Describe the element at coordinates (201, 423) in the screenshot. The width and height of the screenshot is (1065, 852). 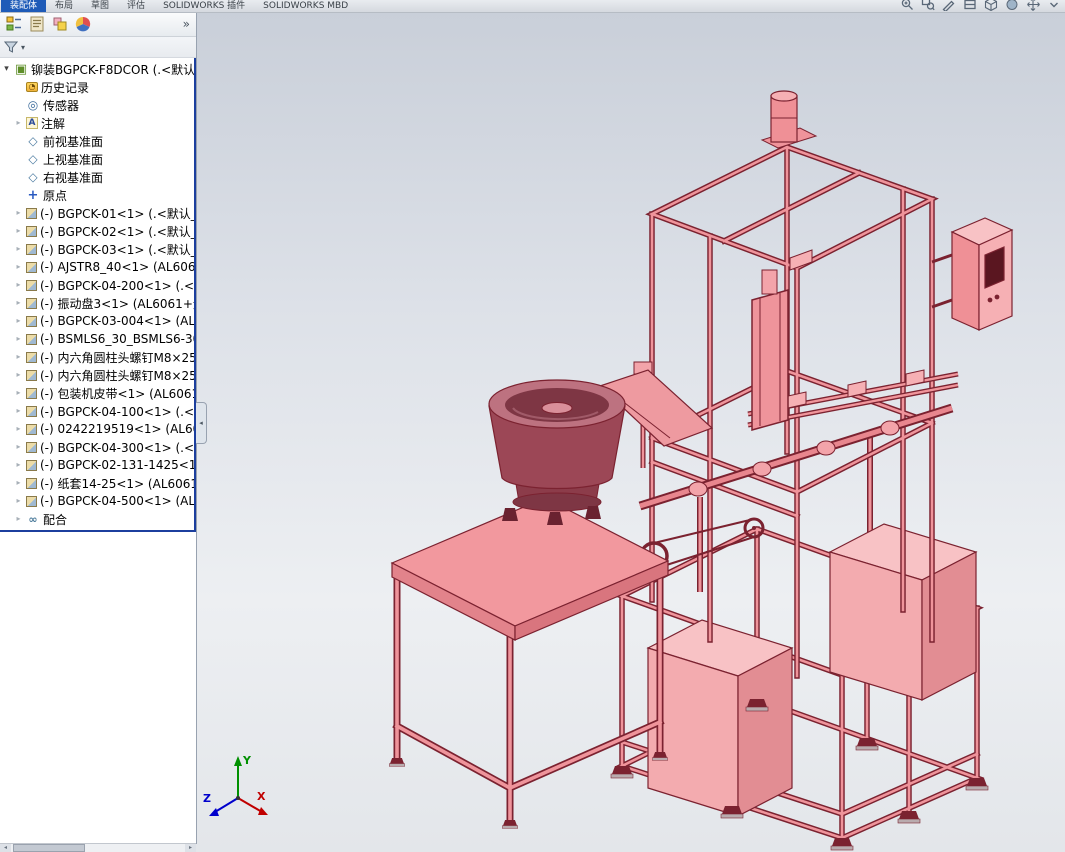
I see `panel-collapse-handle: ◂` at that location.